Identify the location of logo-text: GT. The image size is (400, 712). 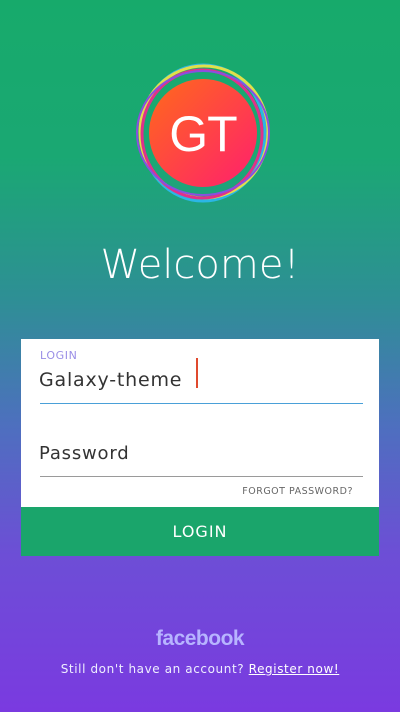
(203, 134).